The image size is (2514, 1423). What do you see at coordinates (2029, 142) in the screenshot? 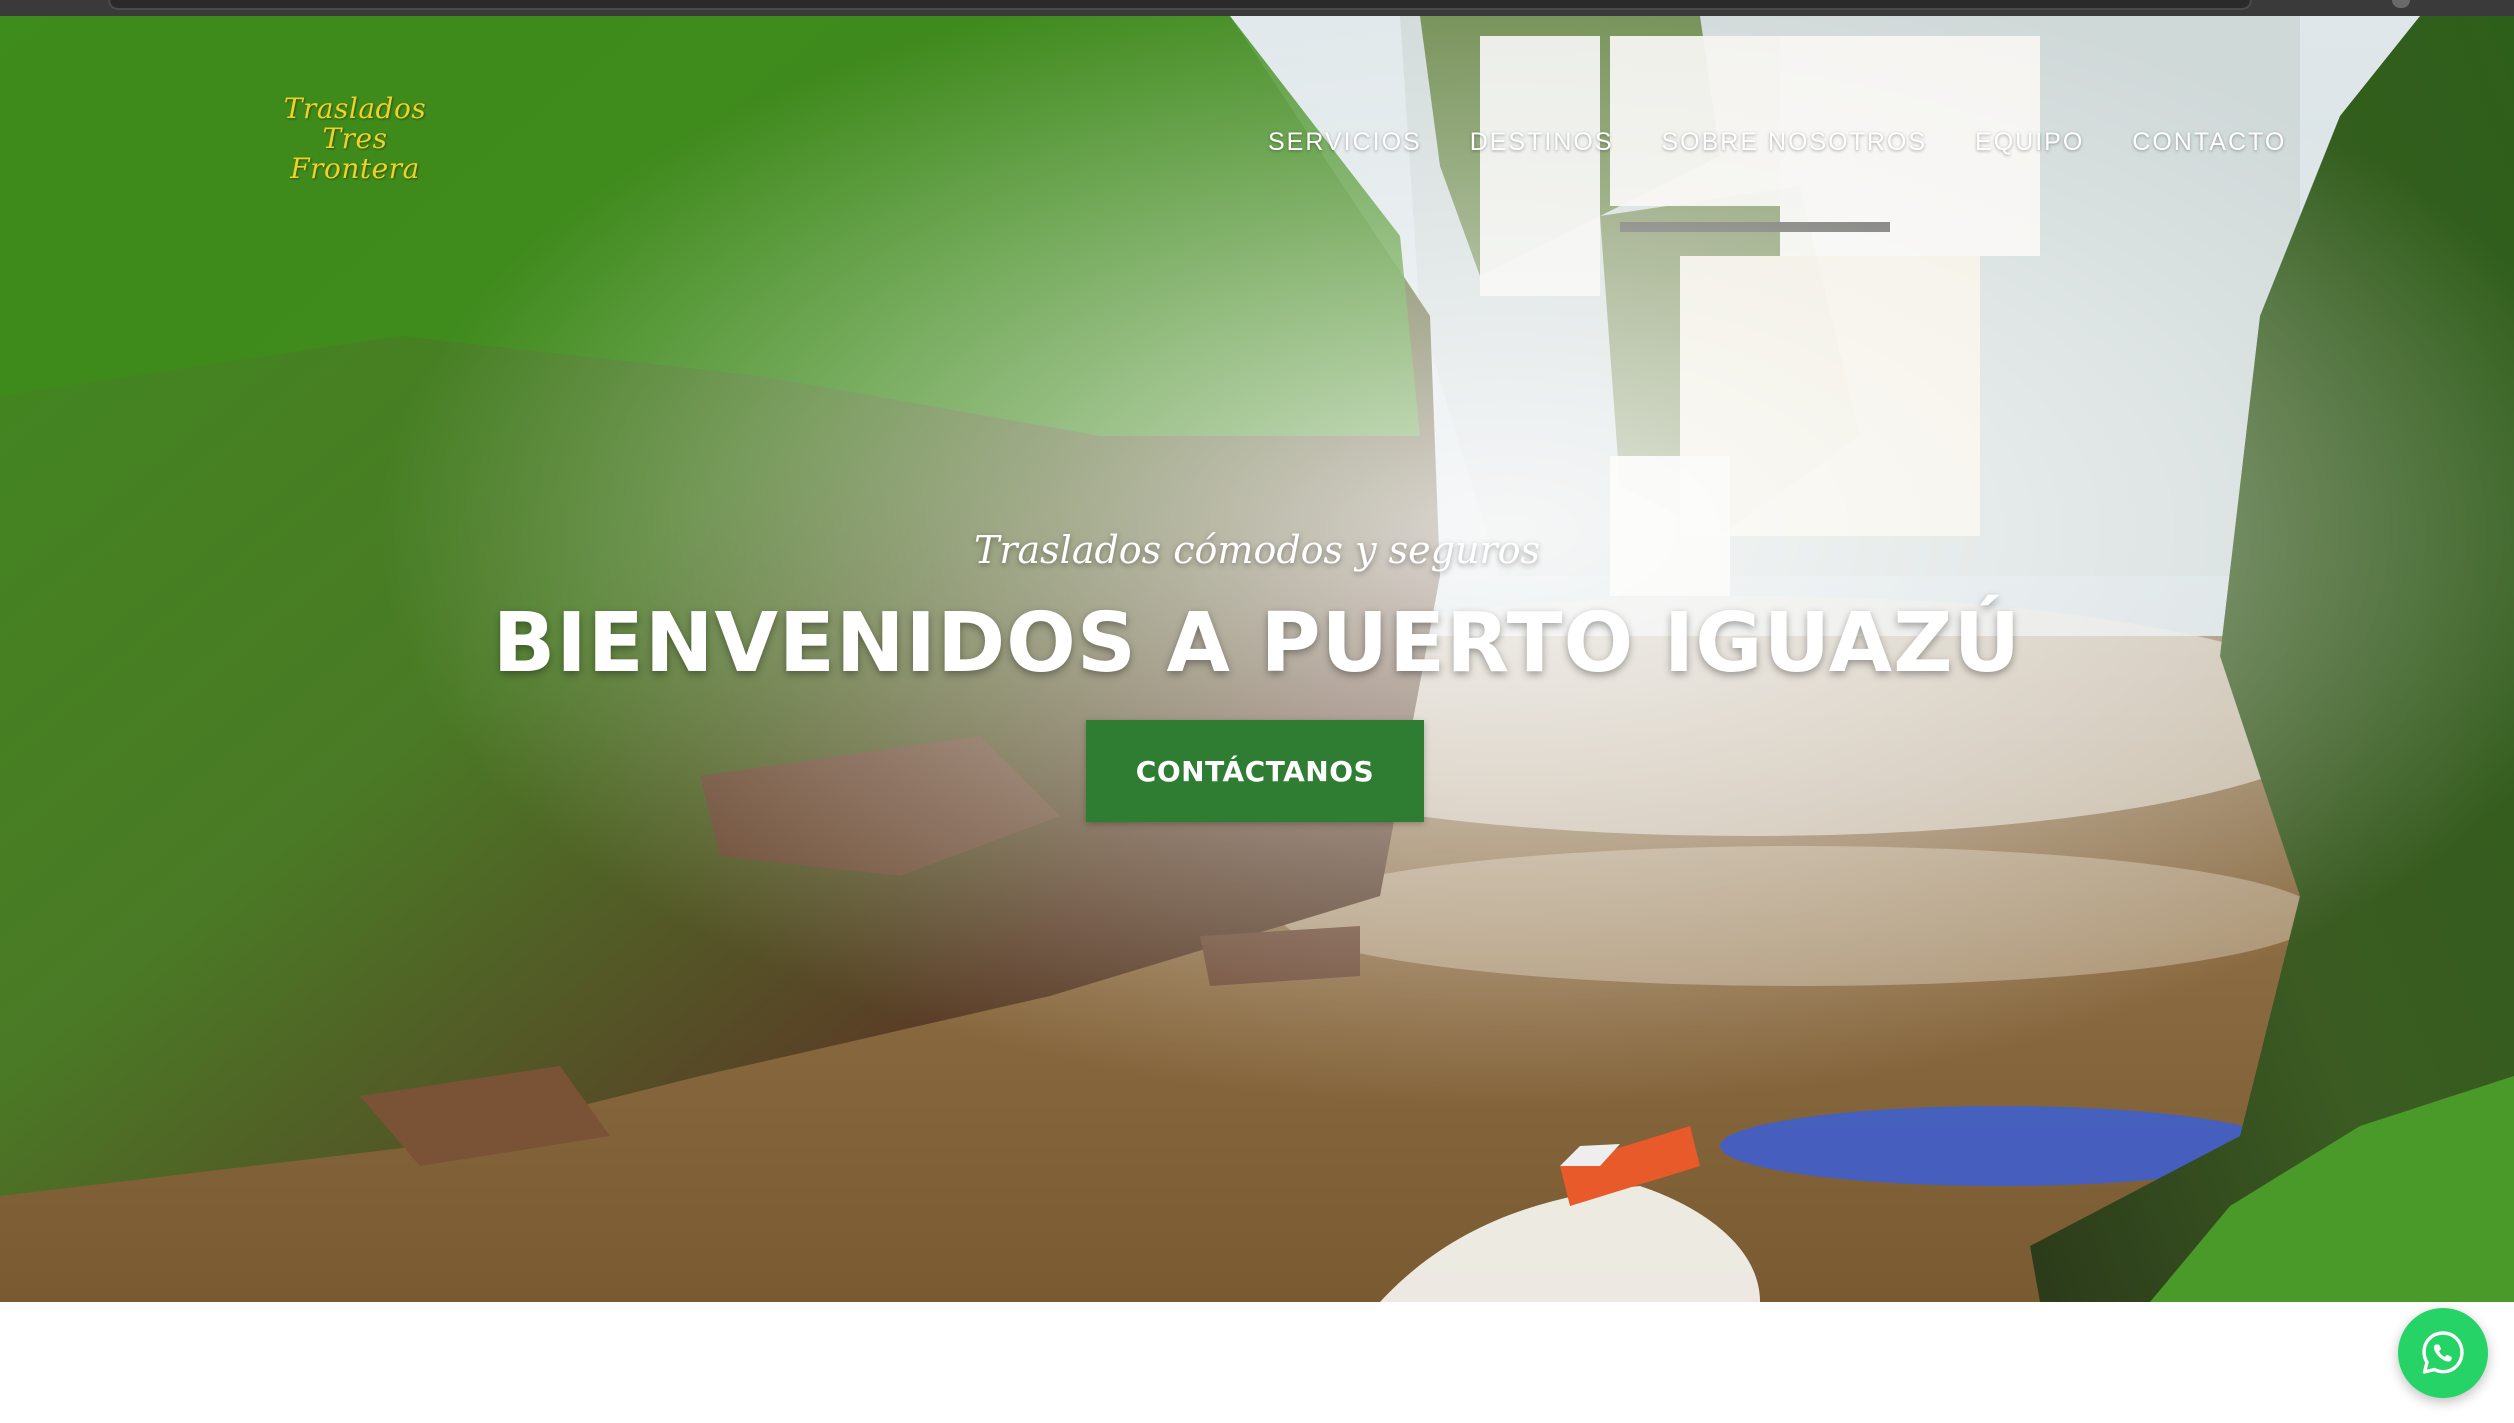
I see `nav-item-equipo: EQUIPO` at bounding box center [2029, 142].